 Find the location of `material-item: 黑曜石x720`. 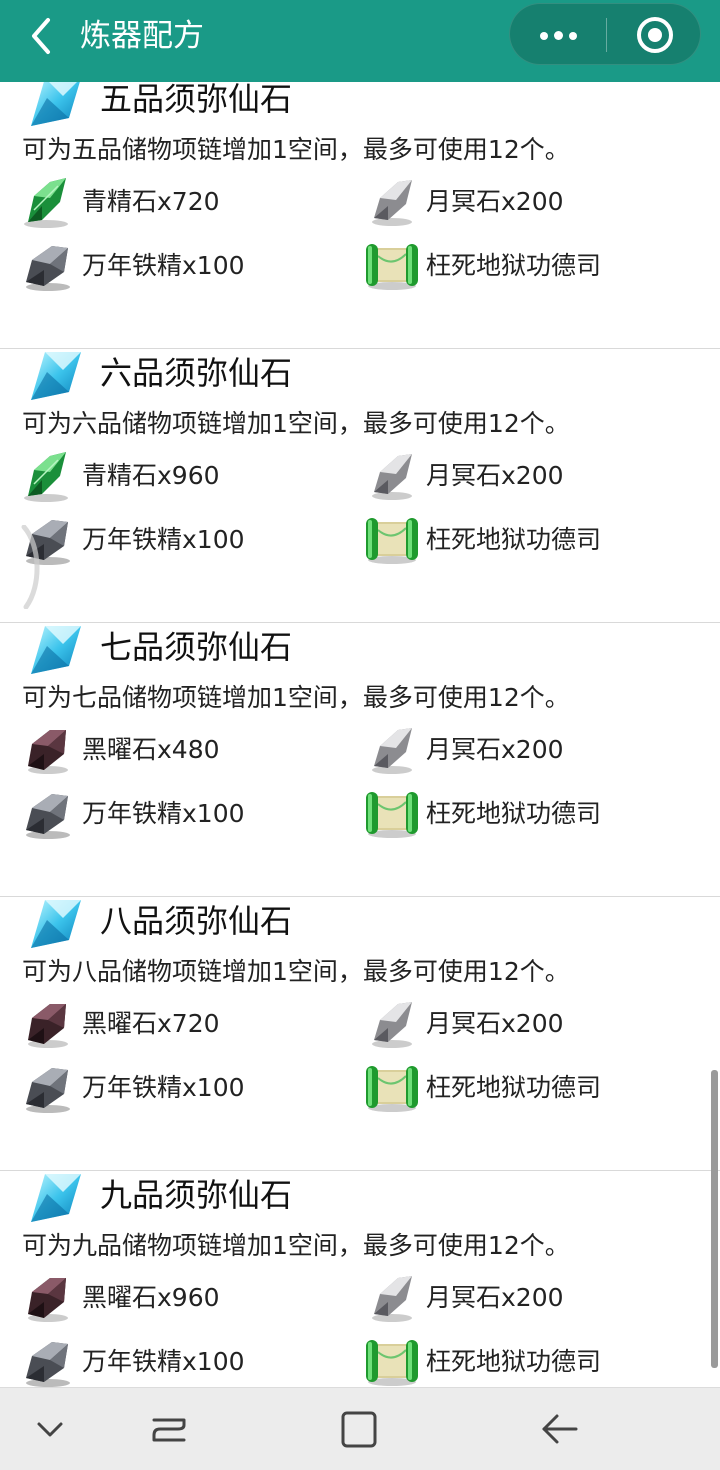

material-item: 黑曜石x720 is located at coordinates (170, 1024).